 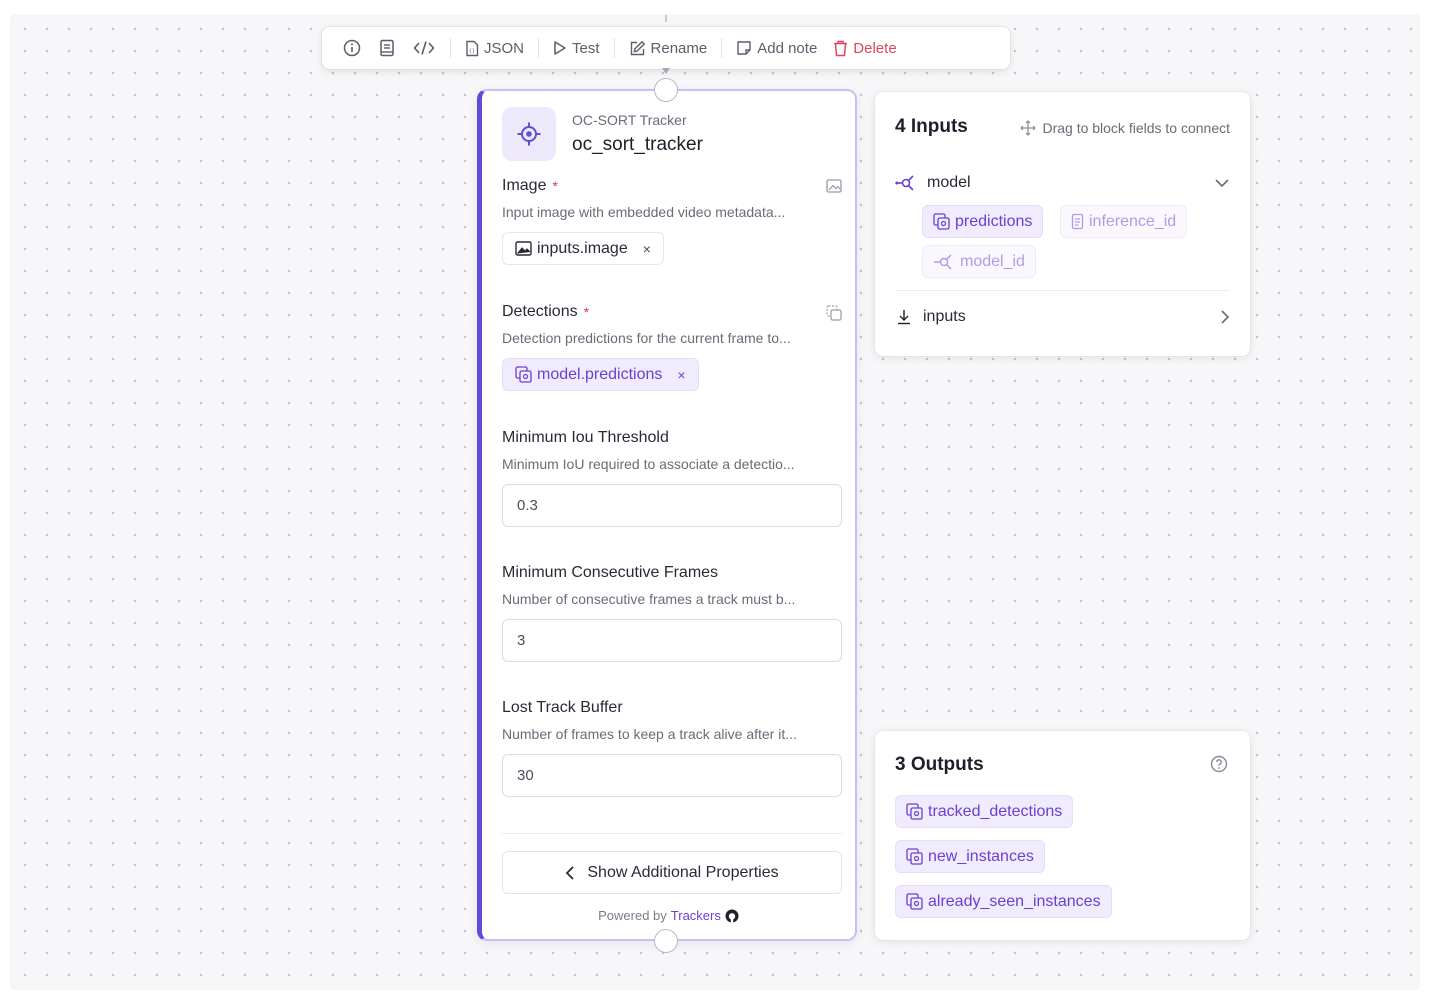 What do you see at coordinates (494, 48) in the screenshot?
I see `json-button: {} JSON` at bounding box center [494, 48].